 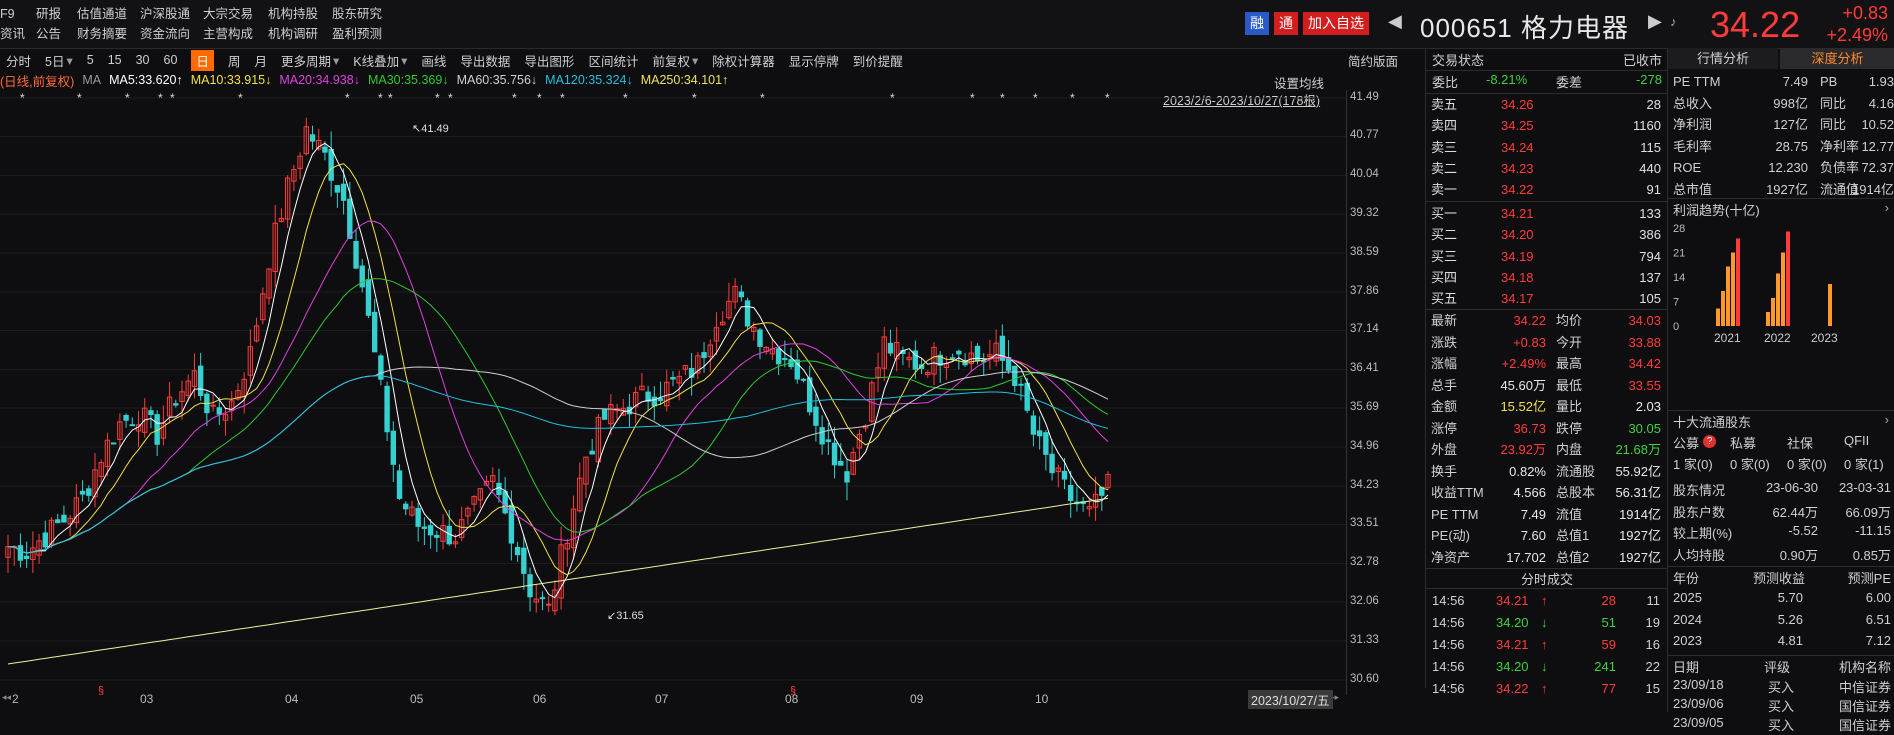 I want to click on exright-calculator: 除权计算器, so click(x=743, y=60).